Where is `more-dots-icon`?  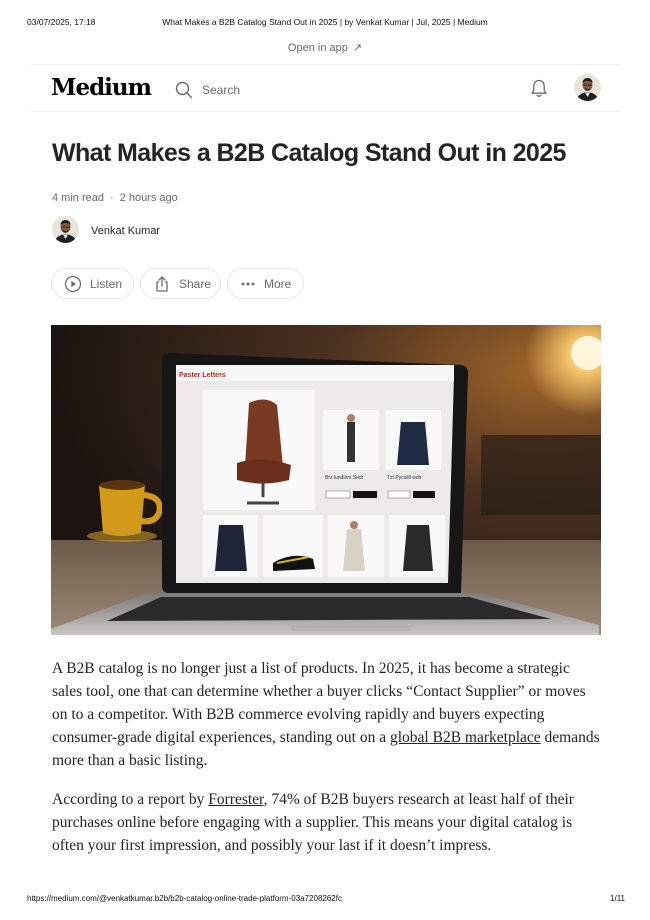
more-dots-icon is located at coordinates (248, 283).